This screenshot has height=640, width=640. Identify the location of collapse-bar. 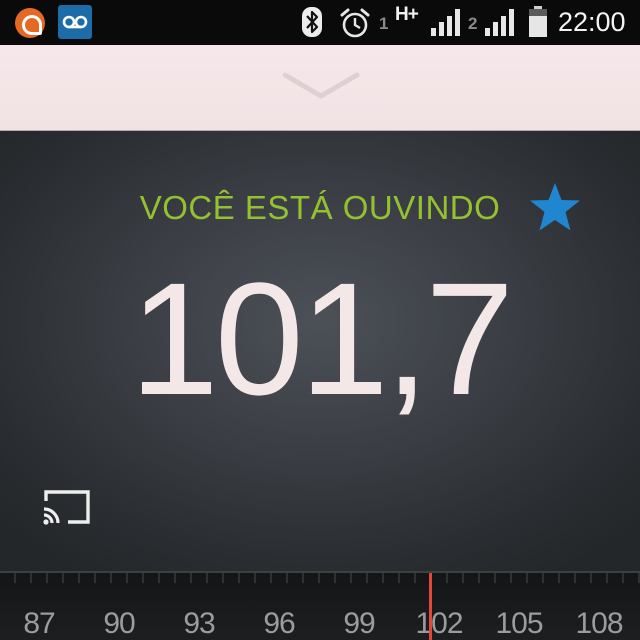
(320, 88).